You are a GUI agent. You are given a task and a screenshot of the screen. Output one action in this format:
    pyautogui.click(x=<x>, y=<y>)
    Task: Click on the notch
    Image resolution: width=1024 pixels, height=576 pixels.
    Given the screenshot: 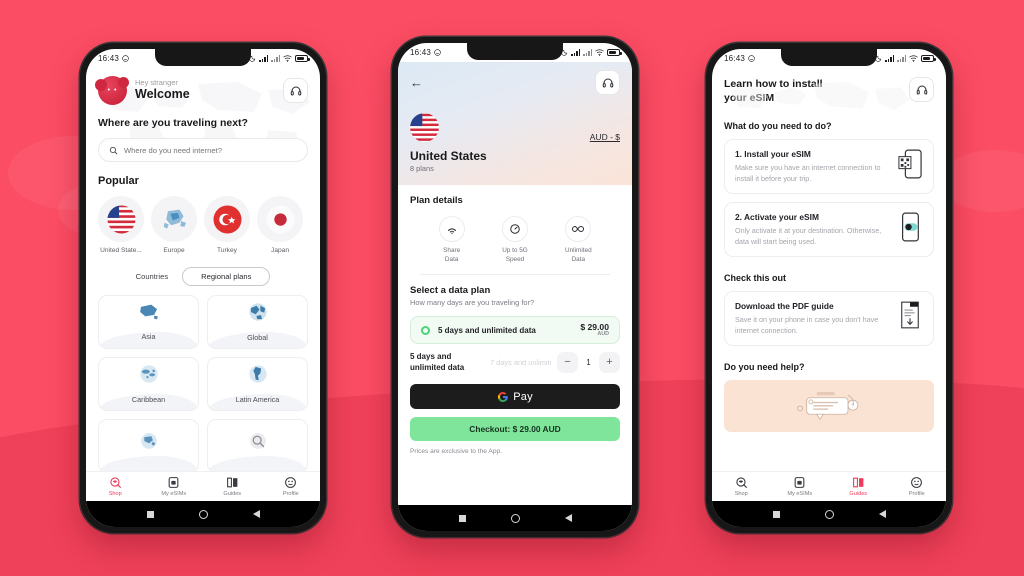 What is the action you would take?
    pyautogui.click(x=829, y=57)
    